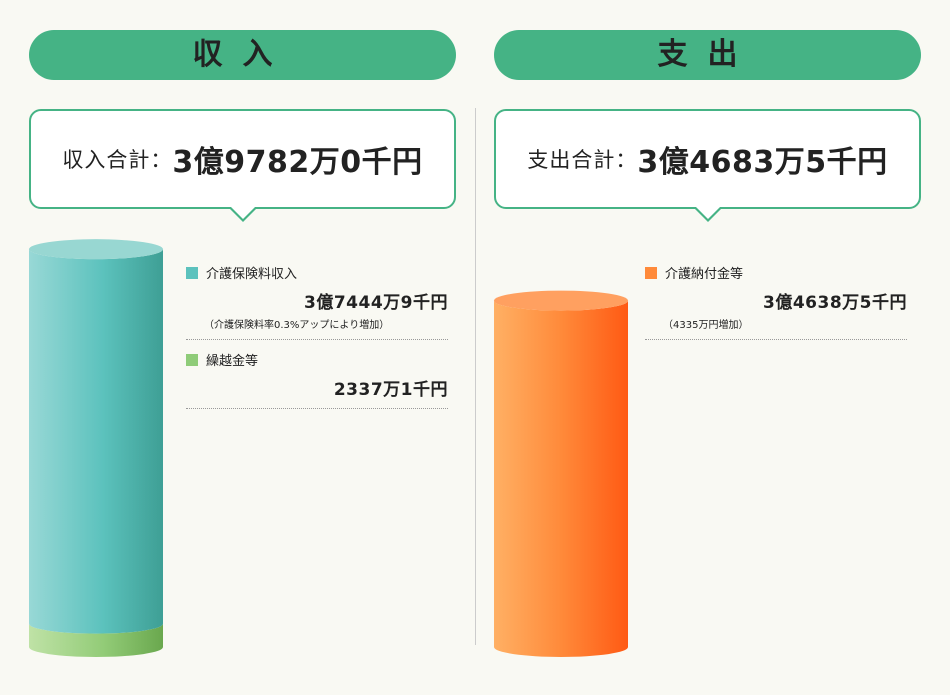 The width and height of the screenshot is (950, 695). I want to click on bar-premium, so click(96, 441).